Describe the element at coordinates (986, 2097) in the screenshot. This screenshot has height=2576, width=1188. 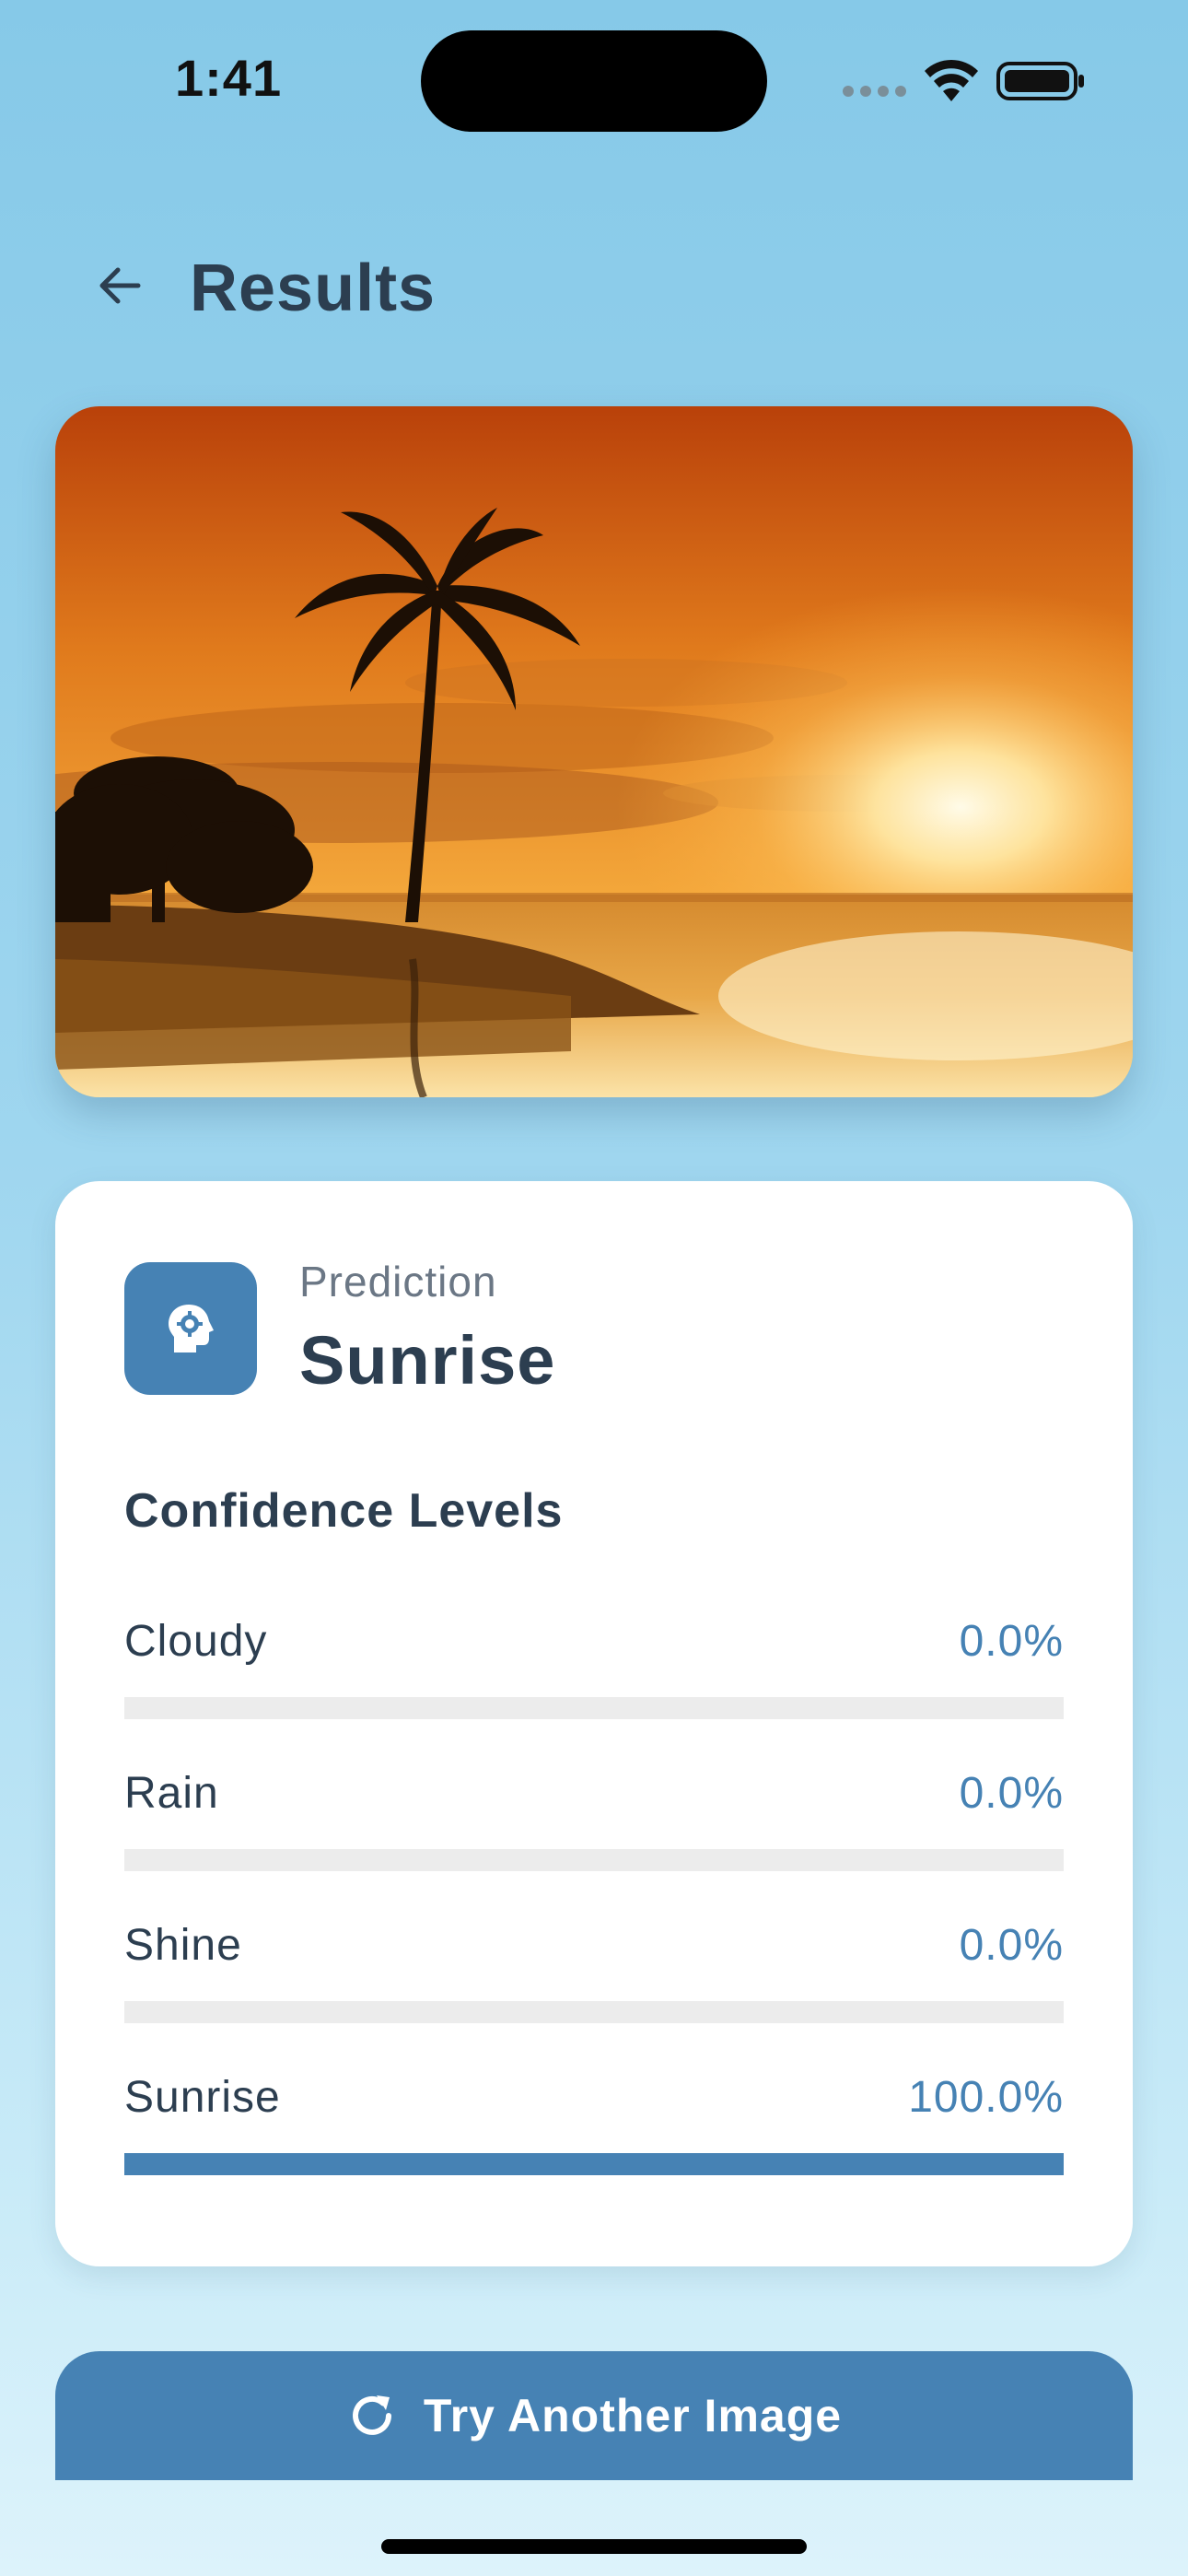
I see `confidence-value: 100.0%` at that location.